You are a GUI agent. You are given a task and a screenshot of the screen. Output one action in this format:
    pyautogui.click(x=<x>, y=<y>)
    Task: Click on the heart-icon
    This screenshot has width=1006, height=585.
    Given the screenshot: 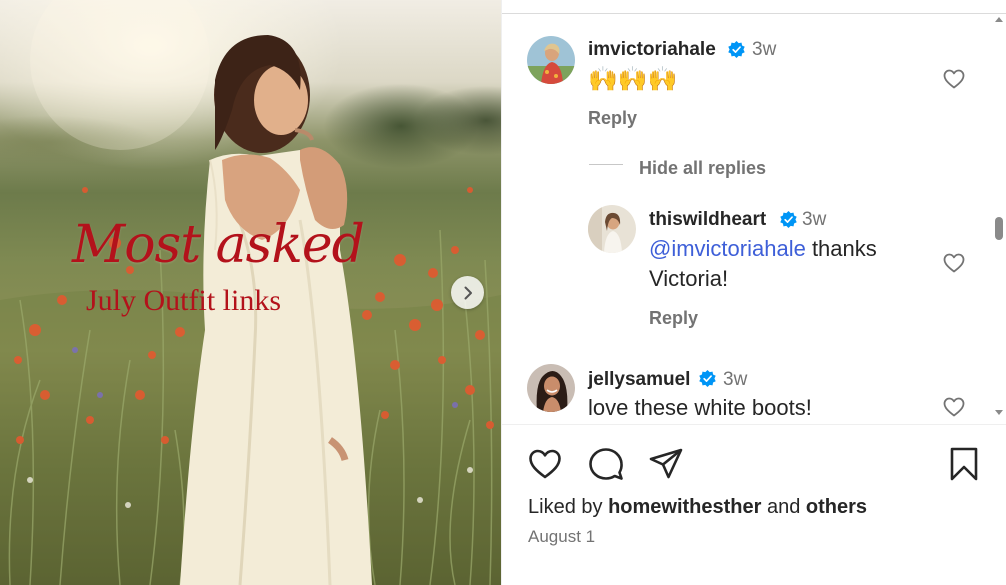 What is the action you would take?
    pyautogui.click(x=545, y=464)
    